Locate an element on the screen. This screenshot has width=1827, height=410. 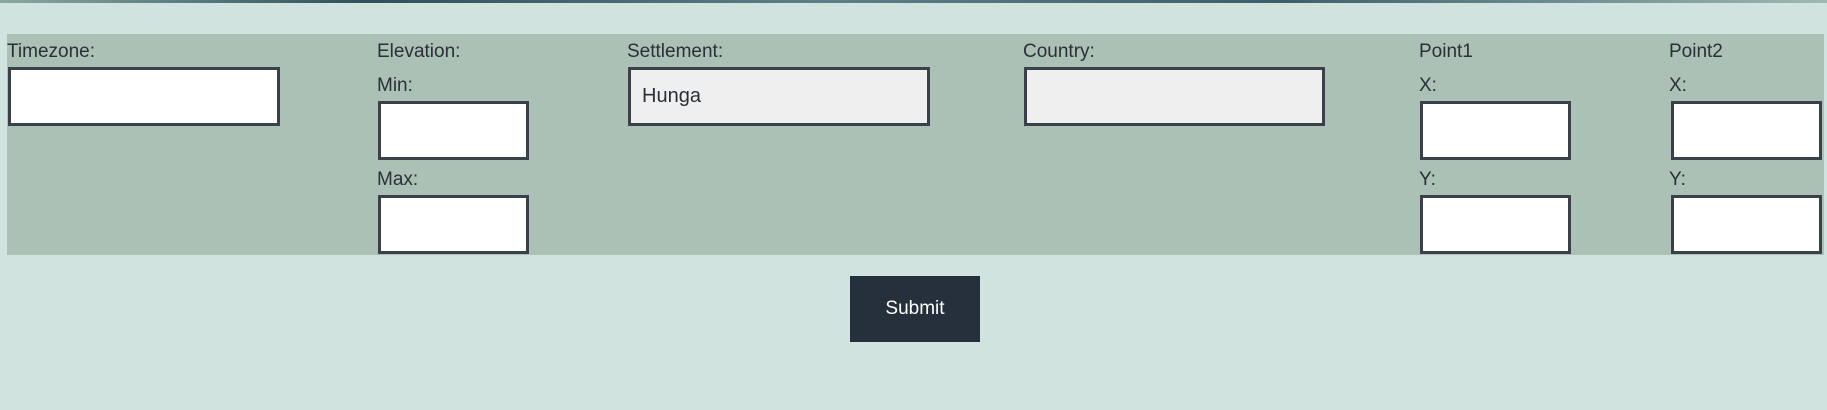
country-label: Country: is located at coordinates (1059, 51).